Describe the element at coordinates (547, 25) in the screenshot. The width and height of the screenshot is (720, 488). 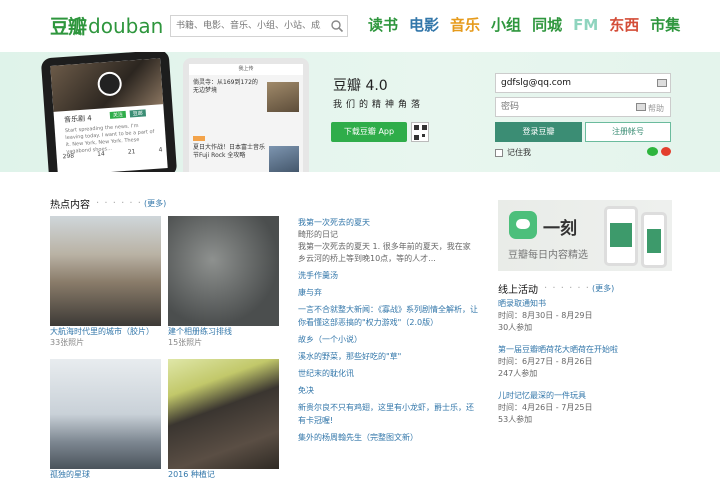
I see `nav-location: 同城` at that location.